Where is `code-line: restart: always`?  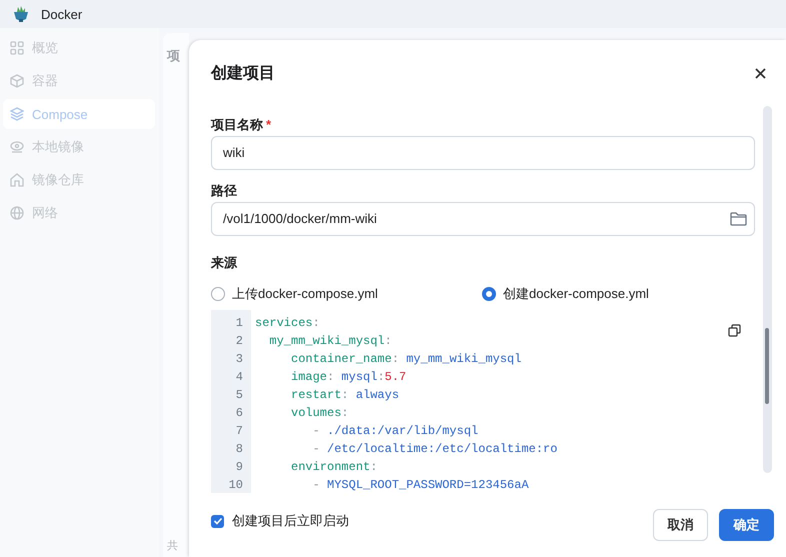 code-line: restart: always is located at coordinates (345, 395).